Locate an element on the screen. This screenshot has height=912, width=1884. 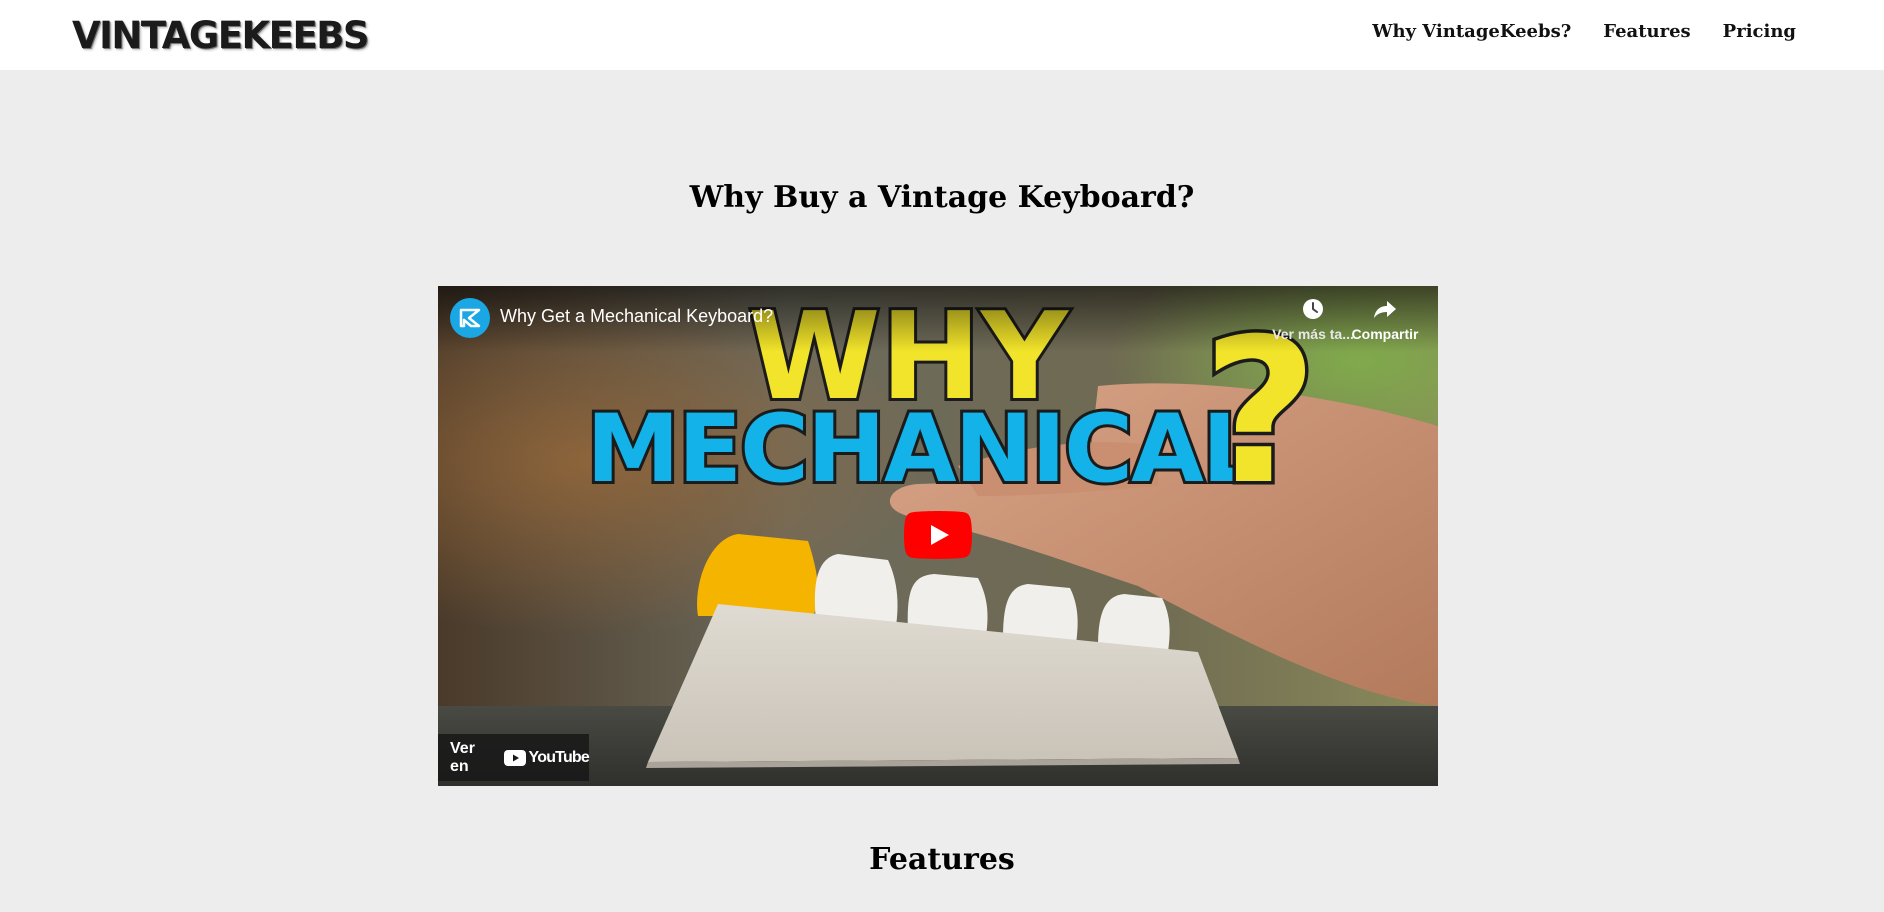
share-label: Compartir is located at coordinates (1385, 334).